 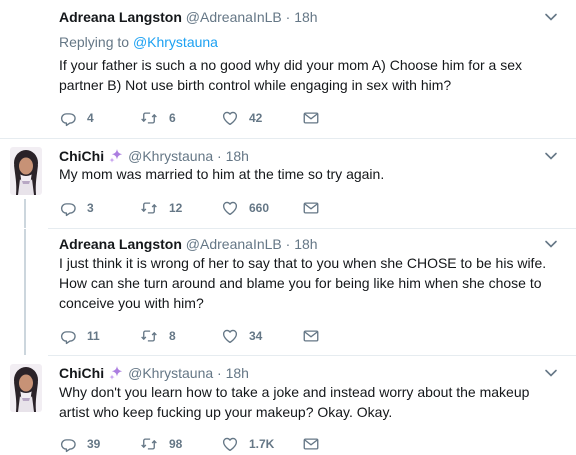 What do you see at coordinates (172, 336) in the screenshot?
I see `retweet-count: 8` at bounding box center [172, 336].